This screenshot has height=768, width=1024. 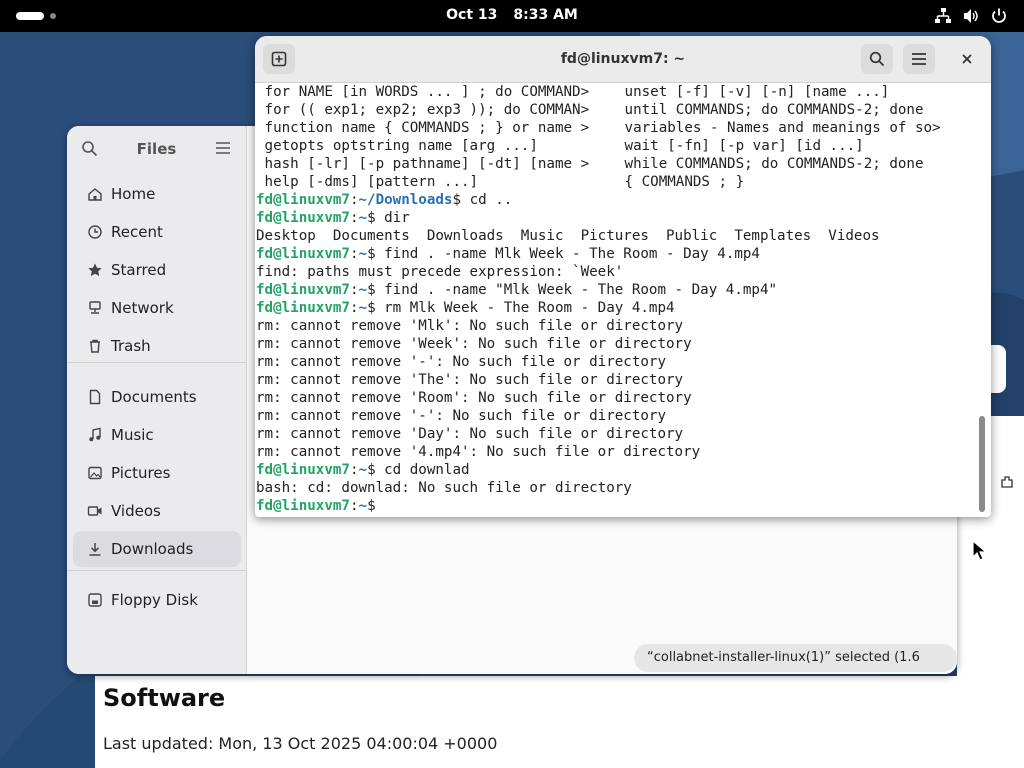 What do you see at coordinates (137, 232) in the screenshot?
I see `sidebar-item-label: Recent` at bounding box center [137, 232].